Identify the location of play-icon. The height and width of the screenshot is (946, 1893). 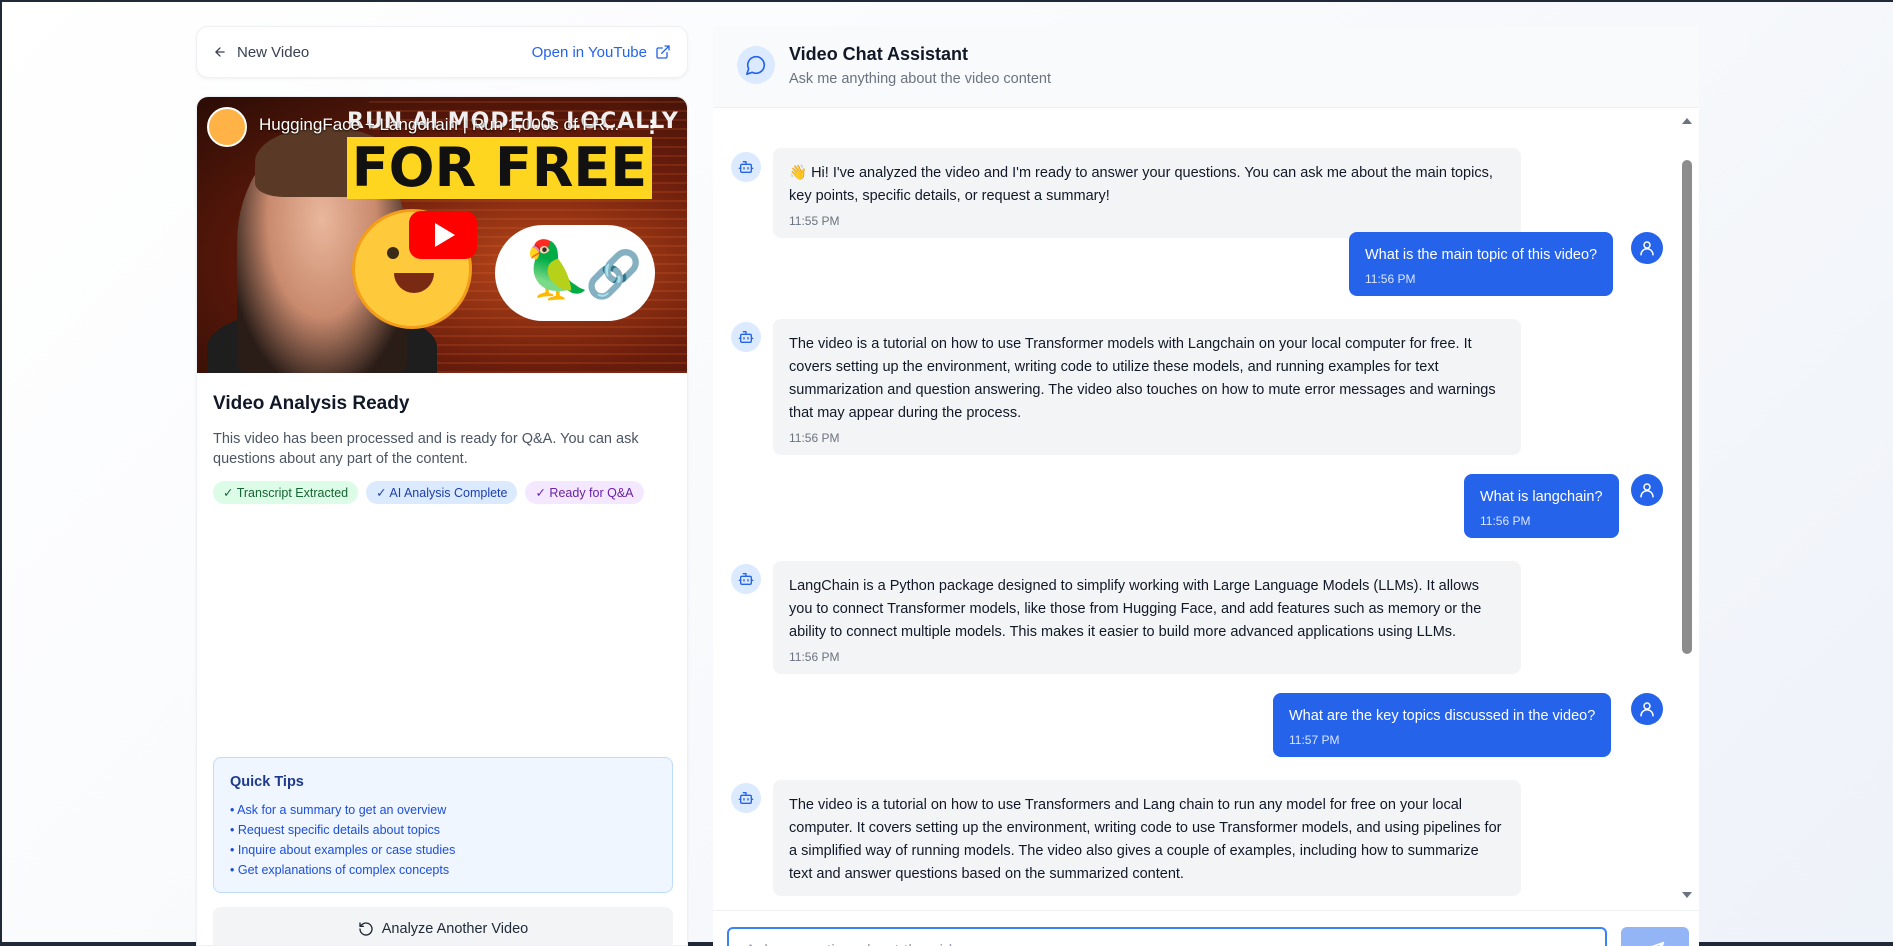
(445, 235).